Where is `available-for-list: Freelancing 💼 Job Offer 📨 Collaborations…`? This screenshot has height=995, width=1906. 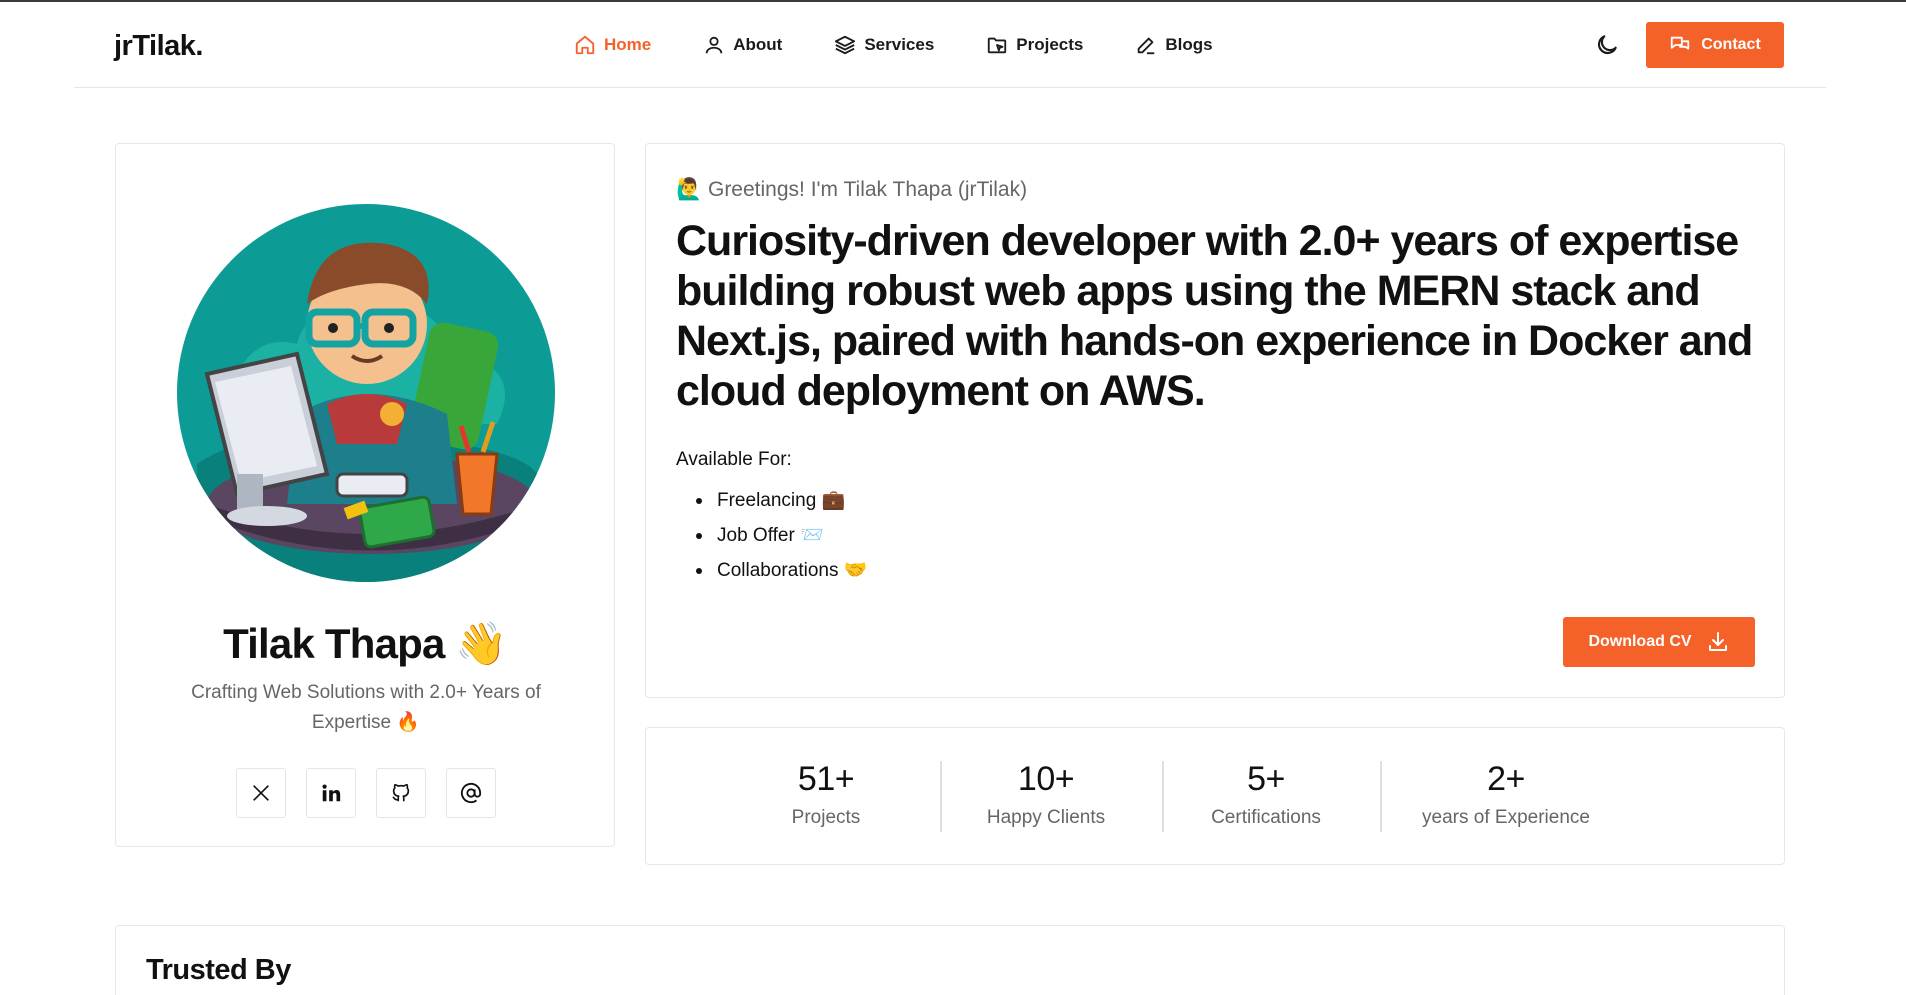 available-for-list: Freelancing 💼 Job Offer 📨 Collaborations… is located at coordinates (781, 535).